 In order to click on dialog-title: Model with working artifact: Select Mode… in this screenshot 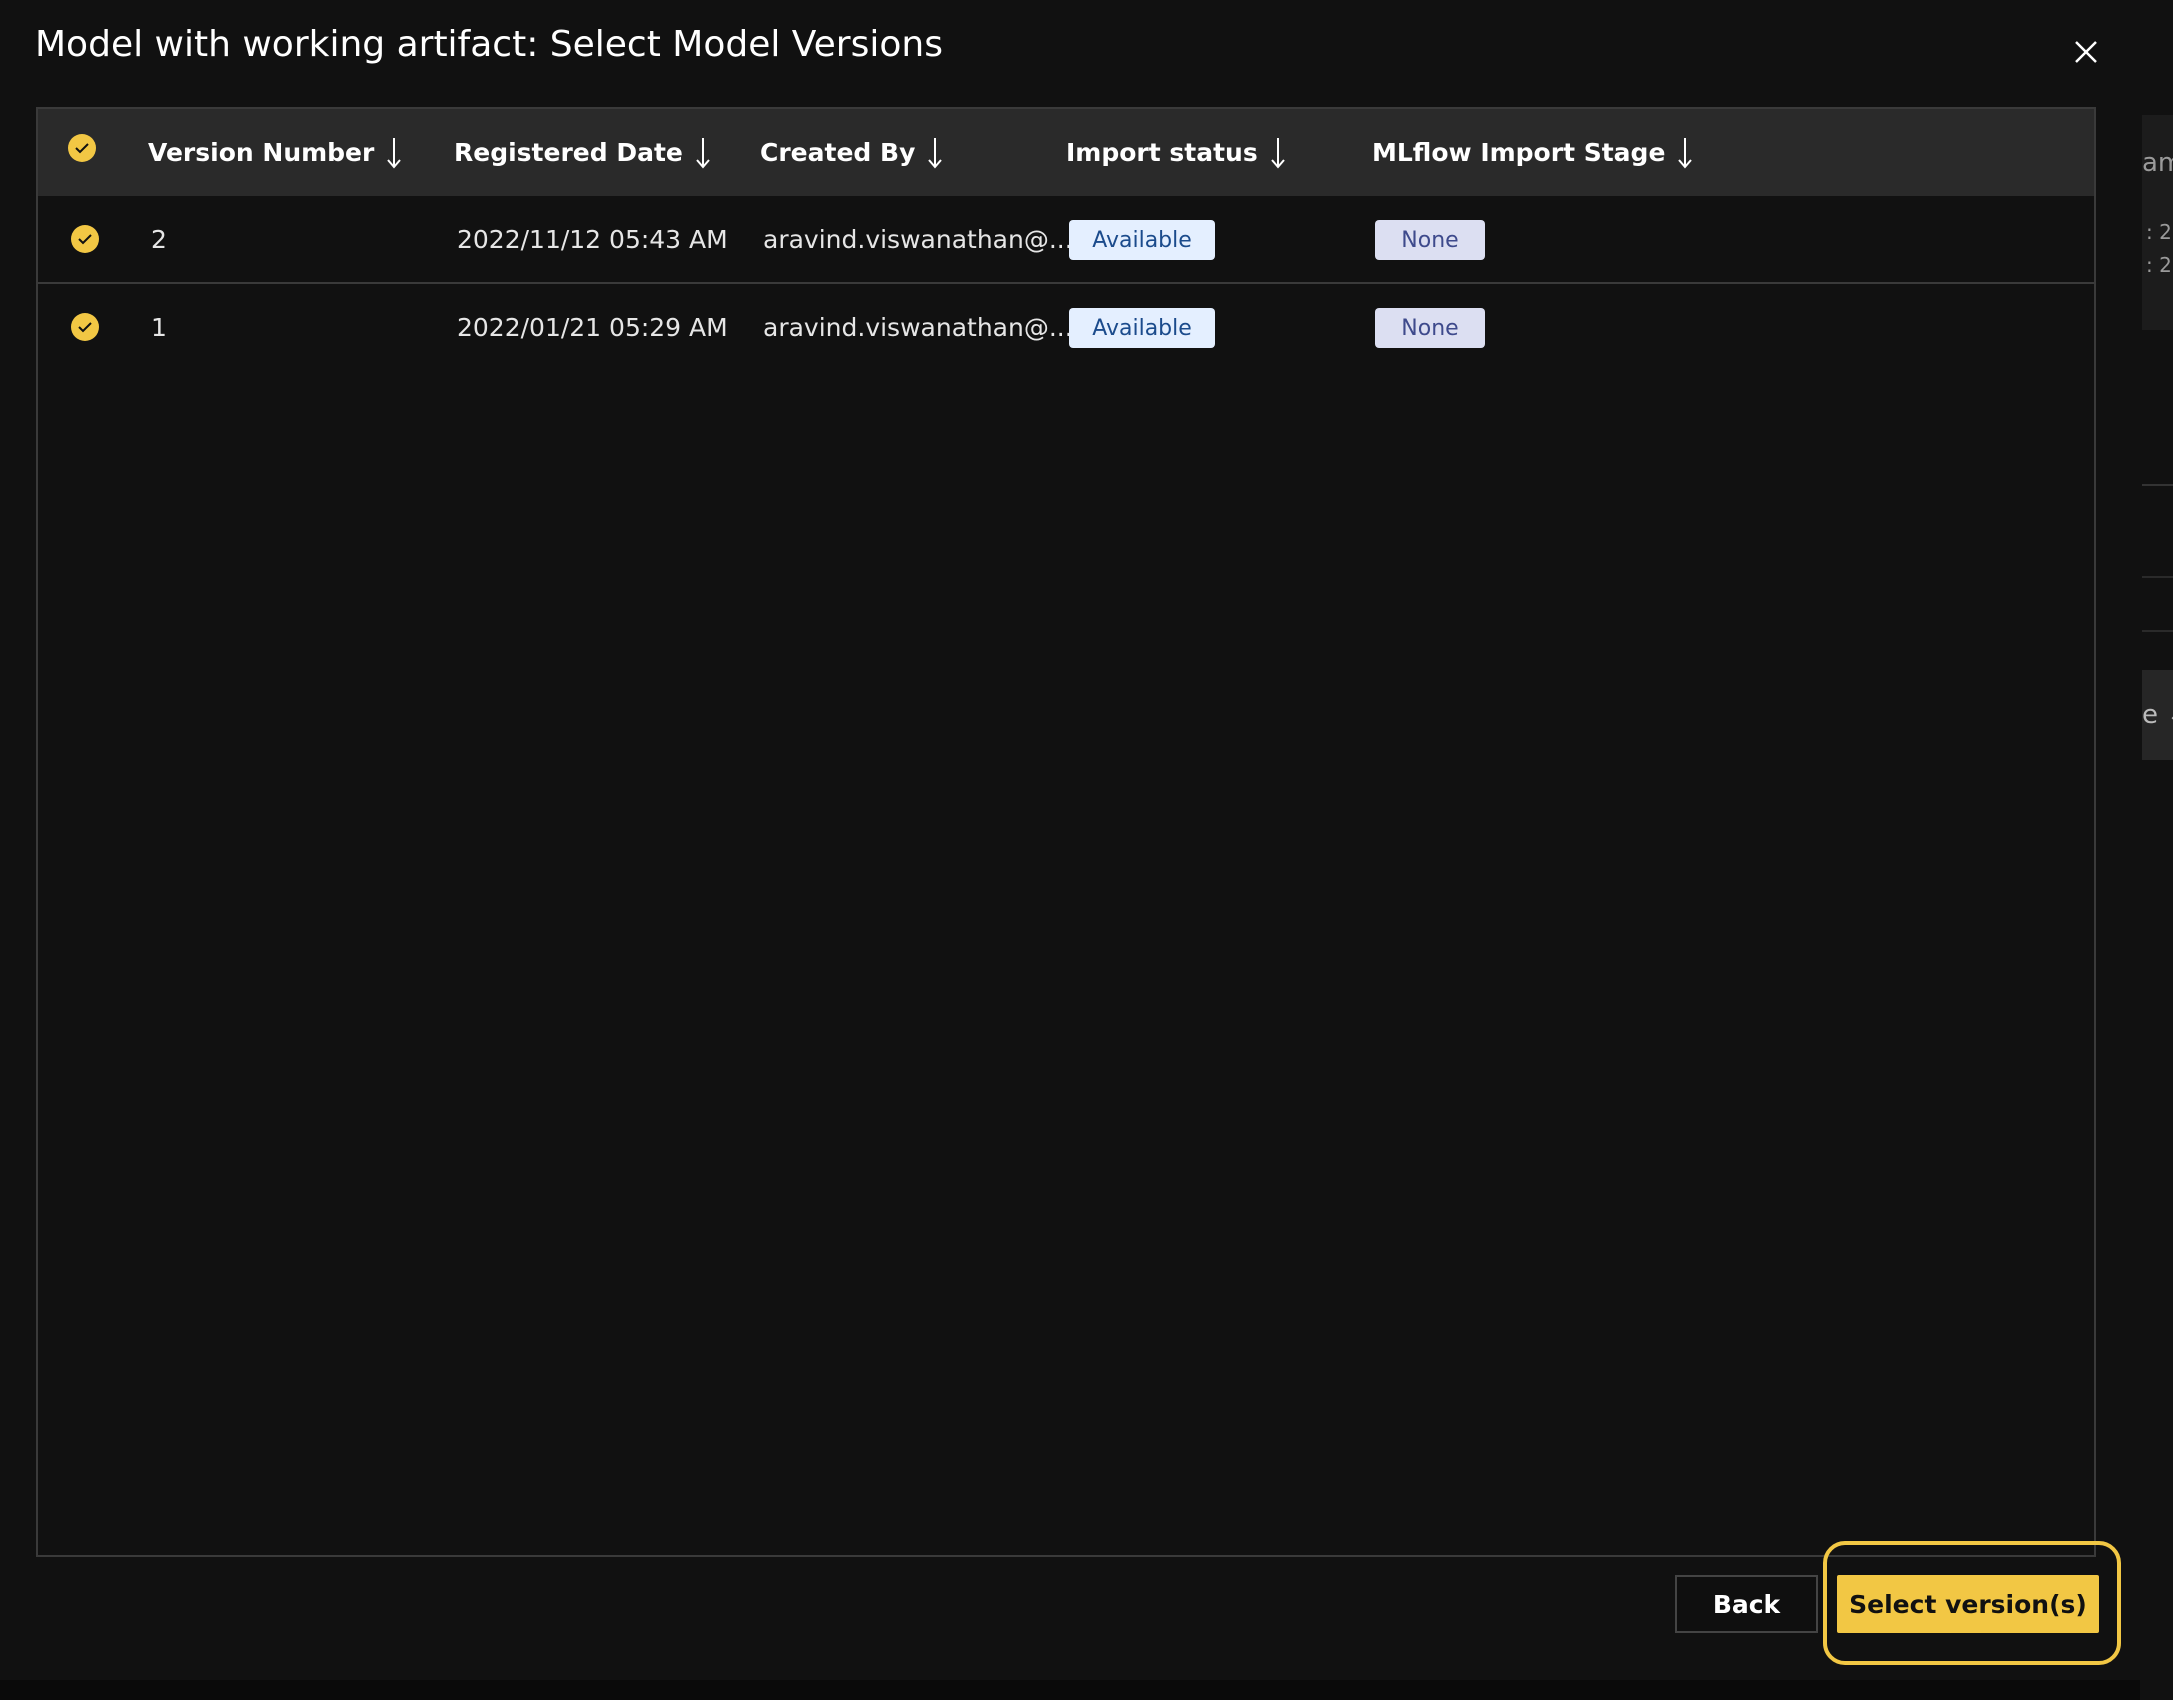, I will do `click(489, 44)`.